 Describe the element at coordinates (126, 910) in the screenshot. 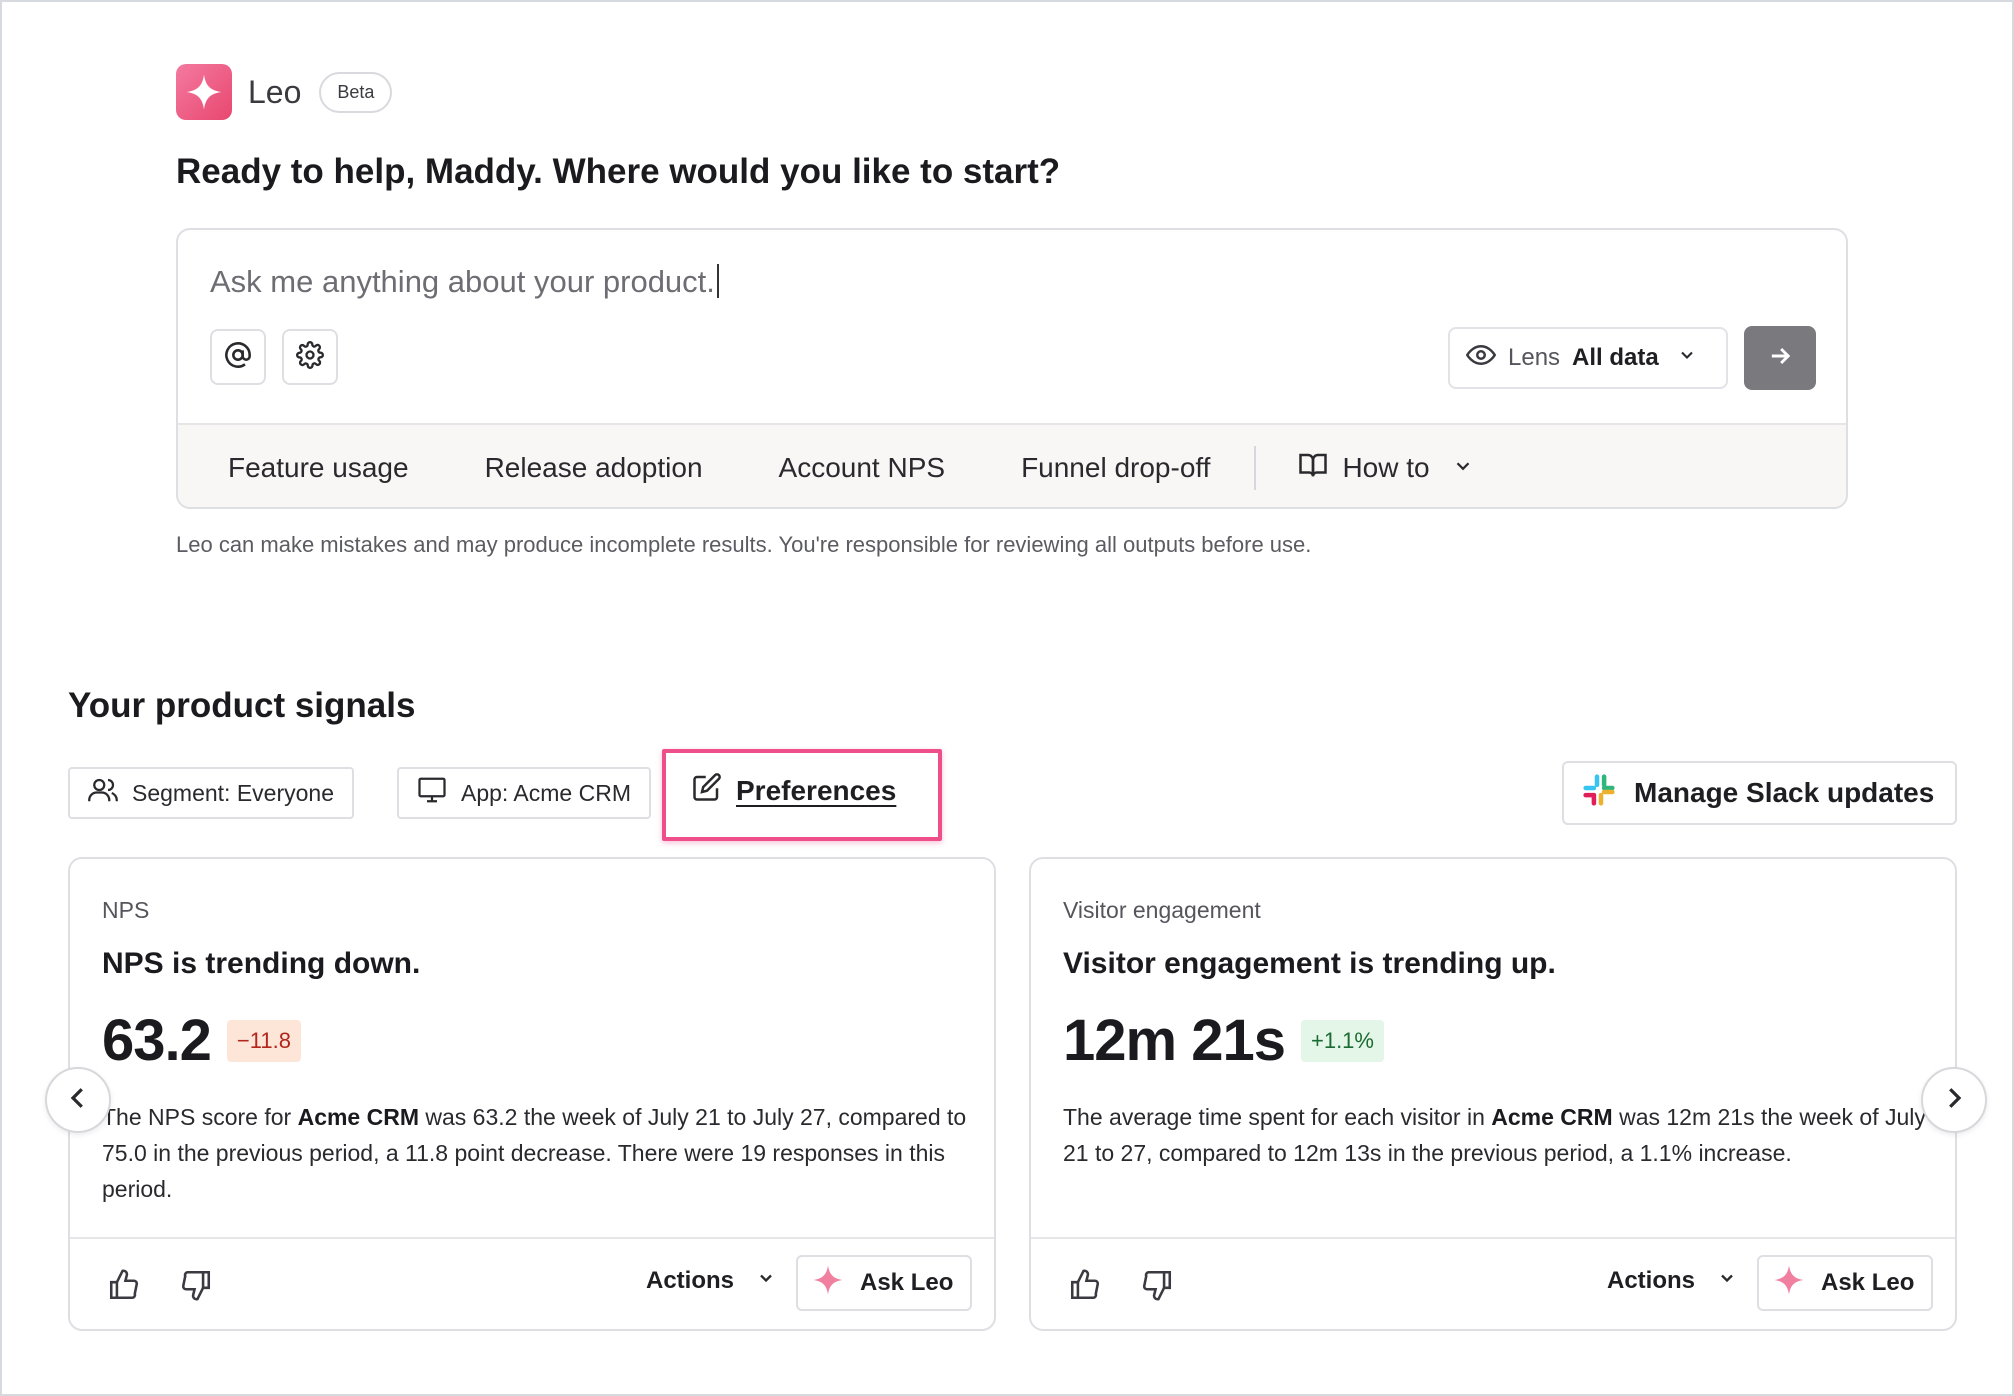

I see `card-category: NPS` at that location.